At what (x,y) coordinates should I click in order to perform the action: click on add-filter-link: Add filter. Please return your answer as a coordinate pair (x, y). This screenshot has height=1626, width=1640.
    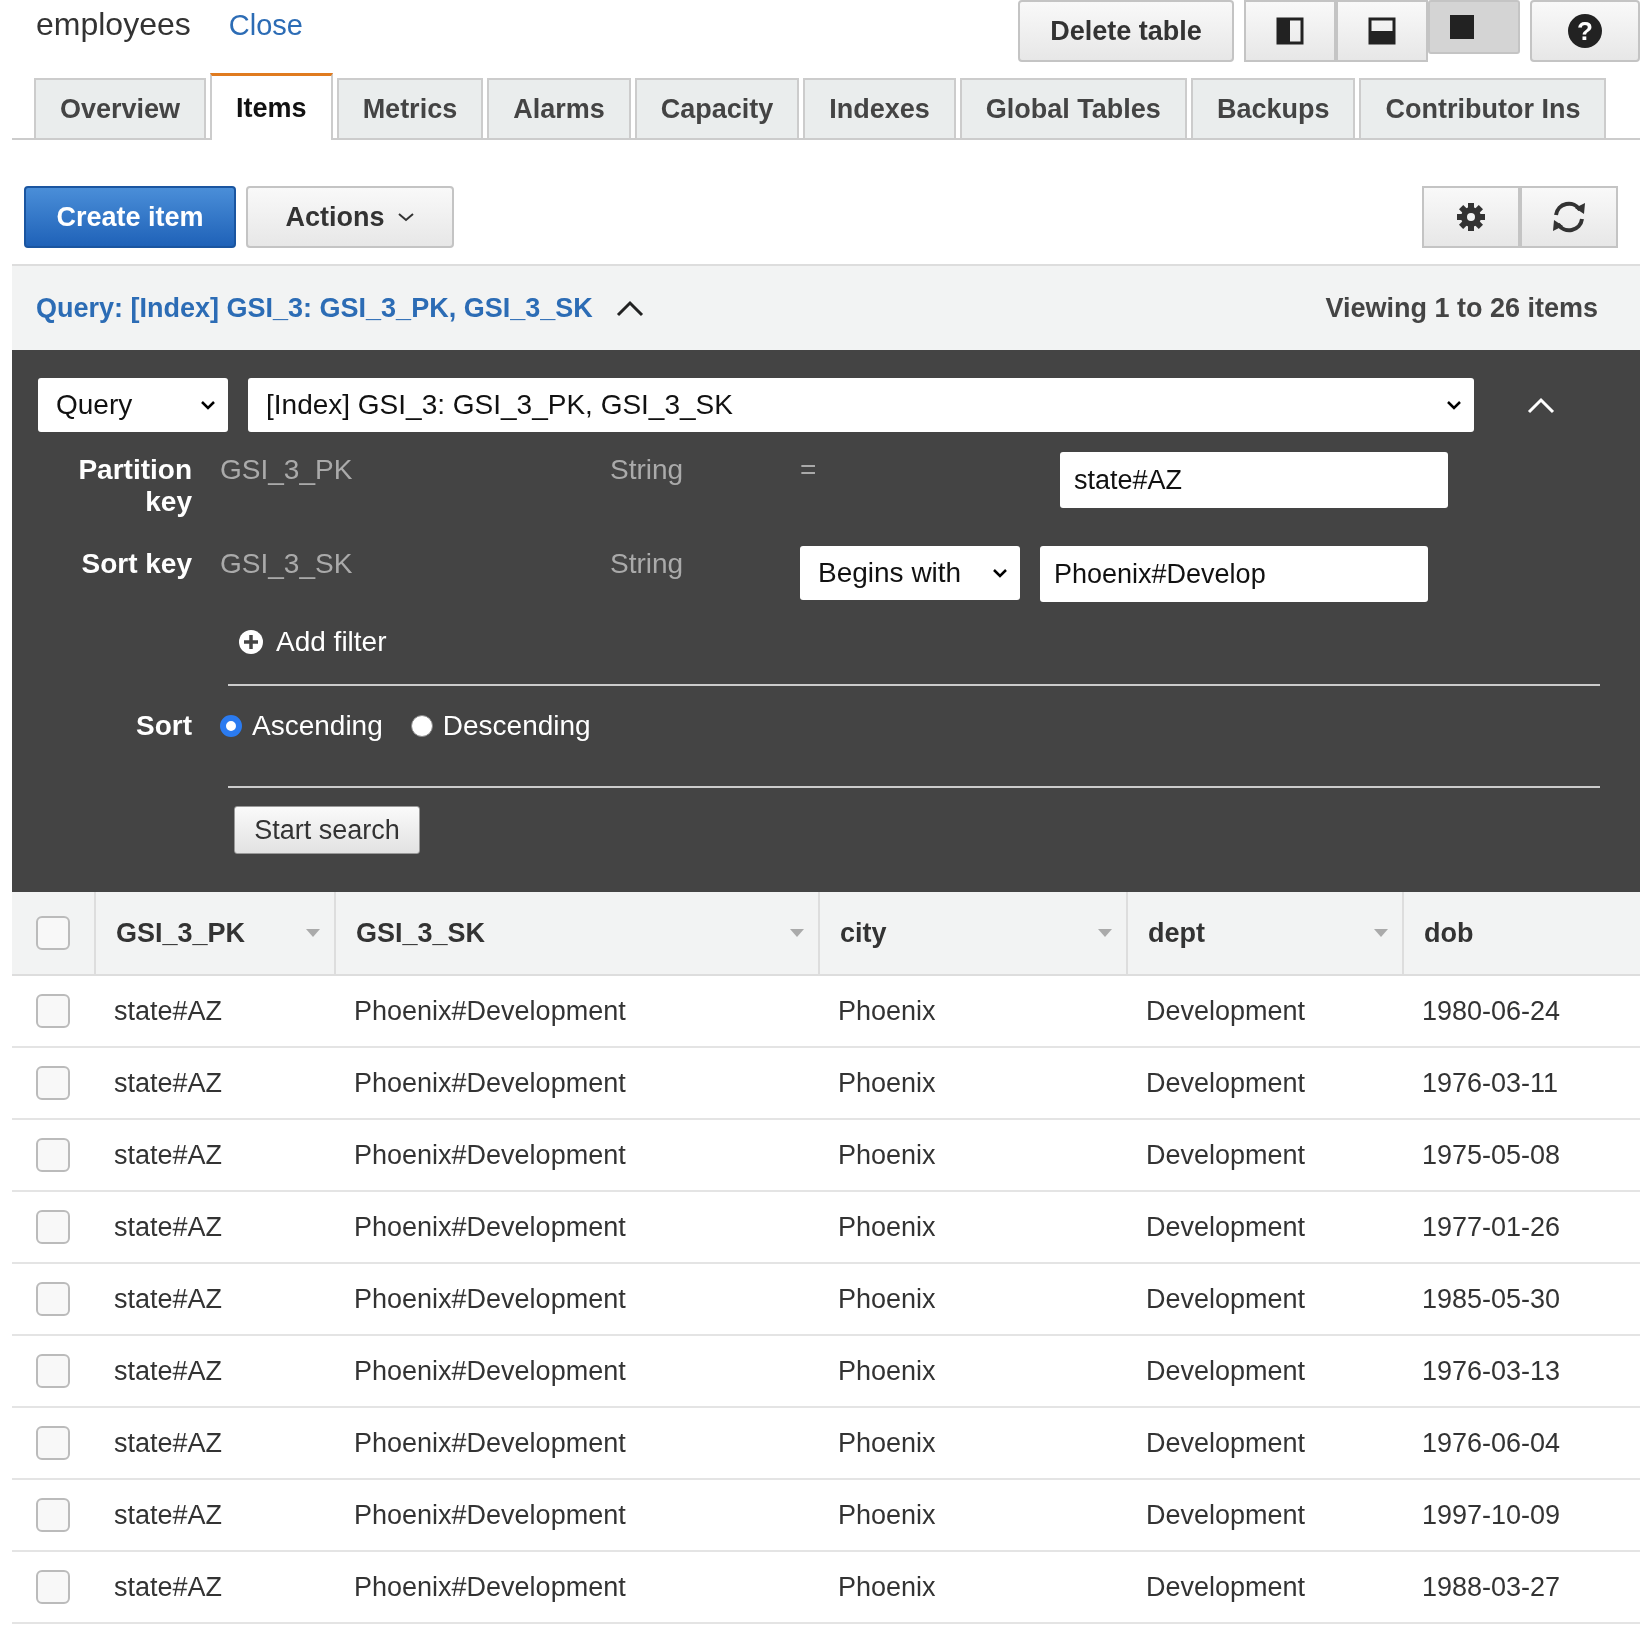
    Looking at the image, I should click on (331, 642).